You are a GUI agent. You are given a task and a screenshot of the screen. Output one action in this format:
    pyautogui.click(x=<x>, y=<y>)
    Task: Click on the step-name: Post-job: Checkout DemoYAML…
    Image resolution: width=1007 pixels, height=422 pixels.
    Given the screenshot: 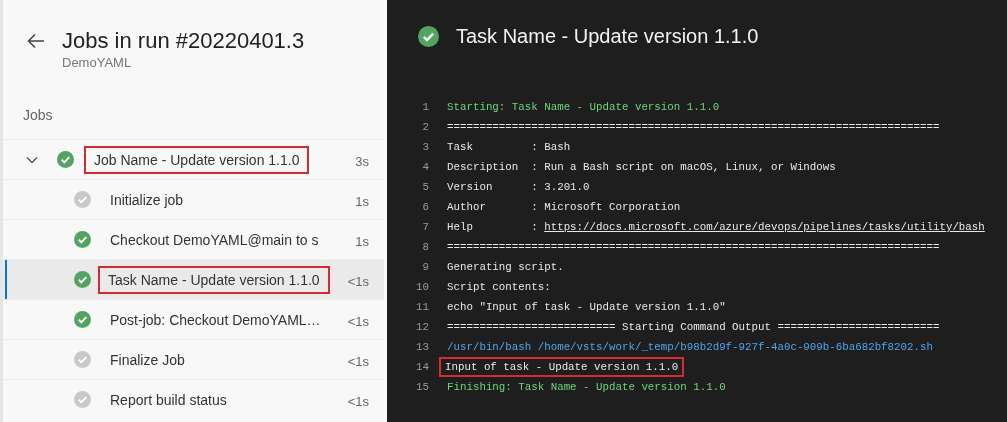 What is the action you would take?
    pyautogui.click(x=215, y=320)
    